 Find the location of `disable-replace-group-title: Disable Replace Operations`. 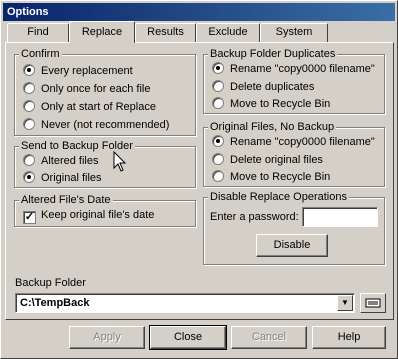

disable-replace-group-title: Disable Replace Operations is located at coordinates (278, 197).